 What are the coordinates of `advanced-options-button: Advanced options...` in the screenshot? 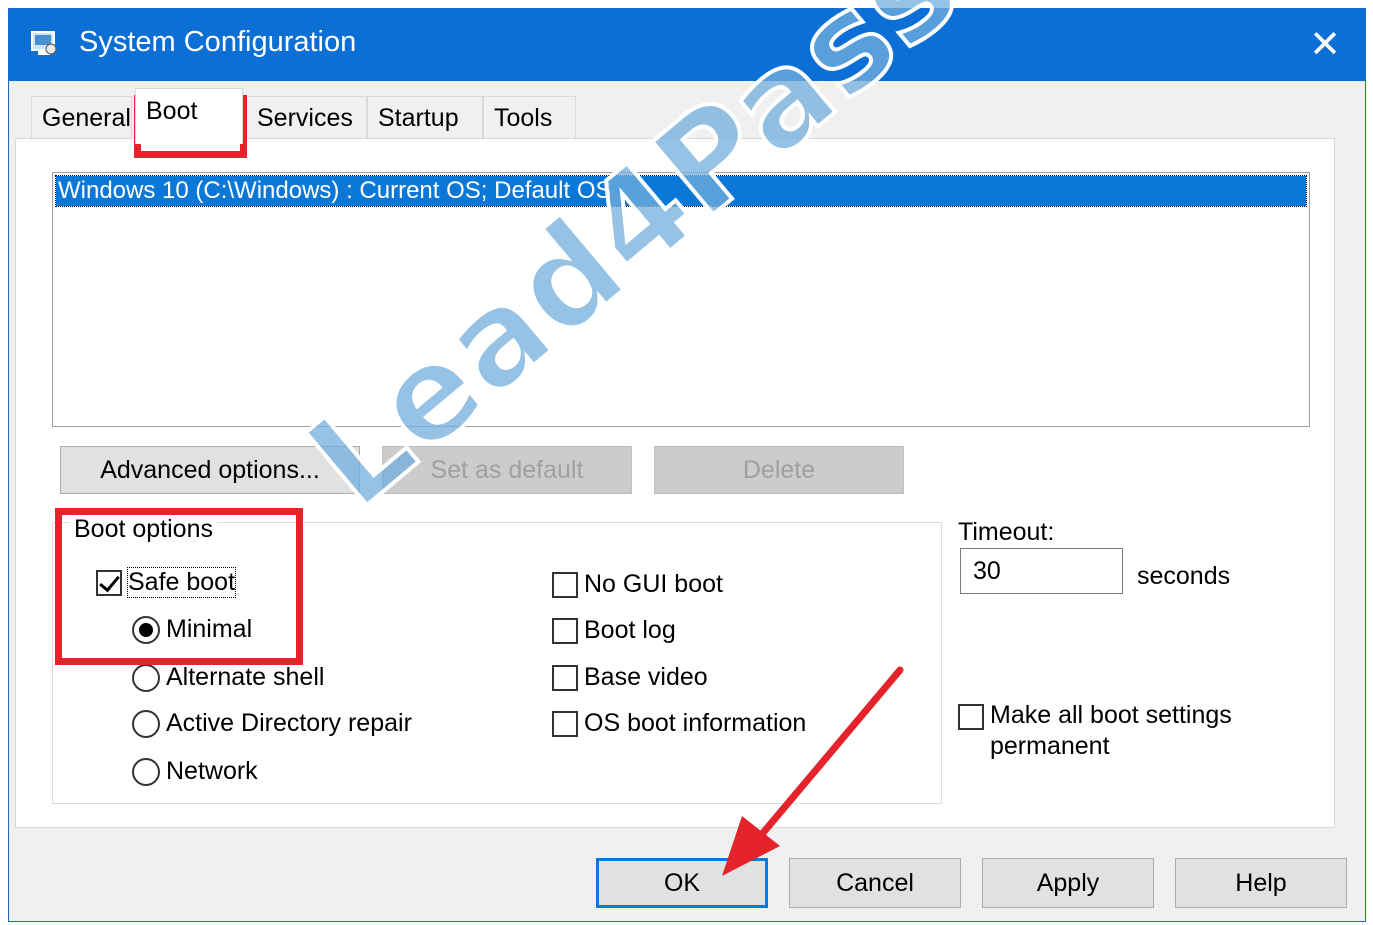 It's located at (210, 470).